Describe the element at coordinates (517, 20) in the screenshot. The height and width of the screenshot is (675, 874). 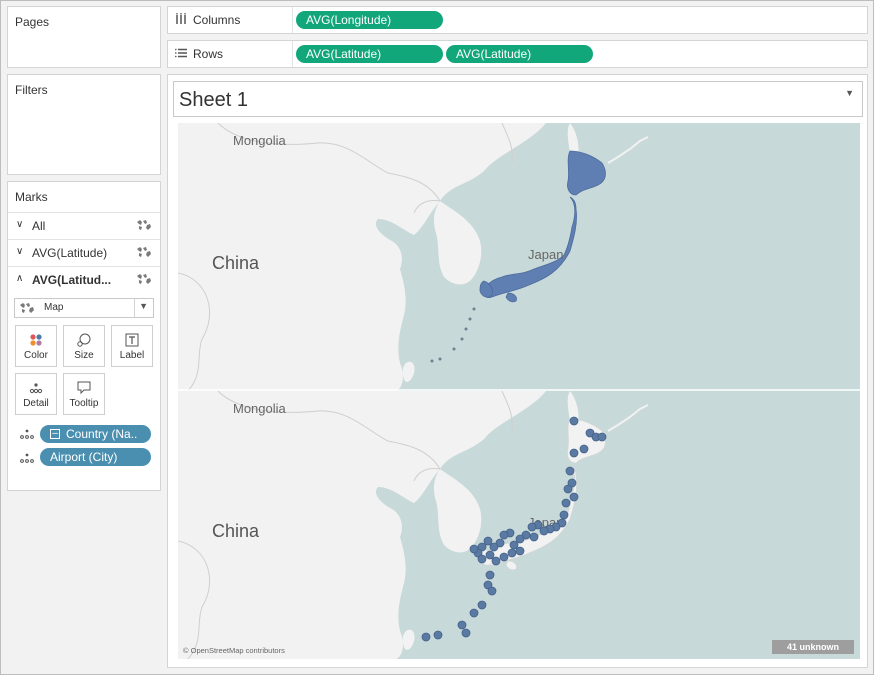
I see `columns-shelf: Columns AVG(Longitude)` at that location.